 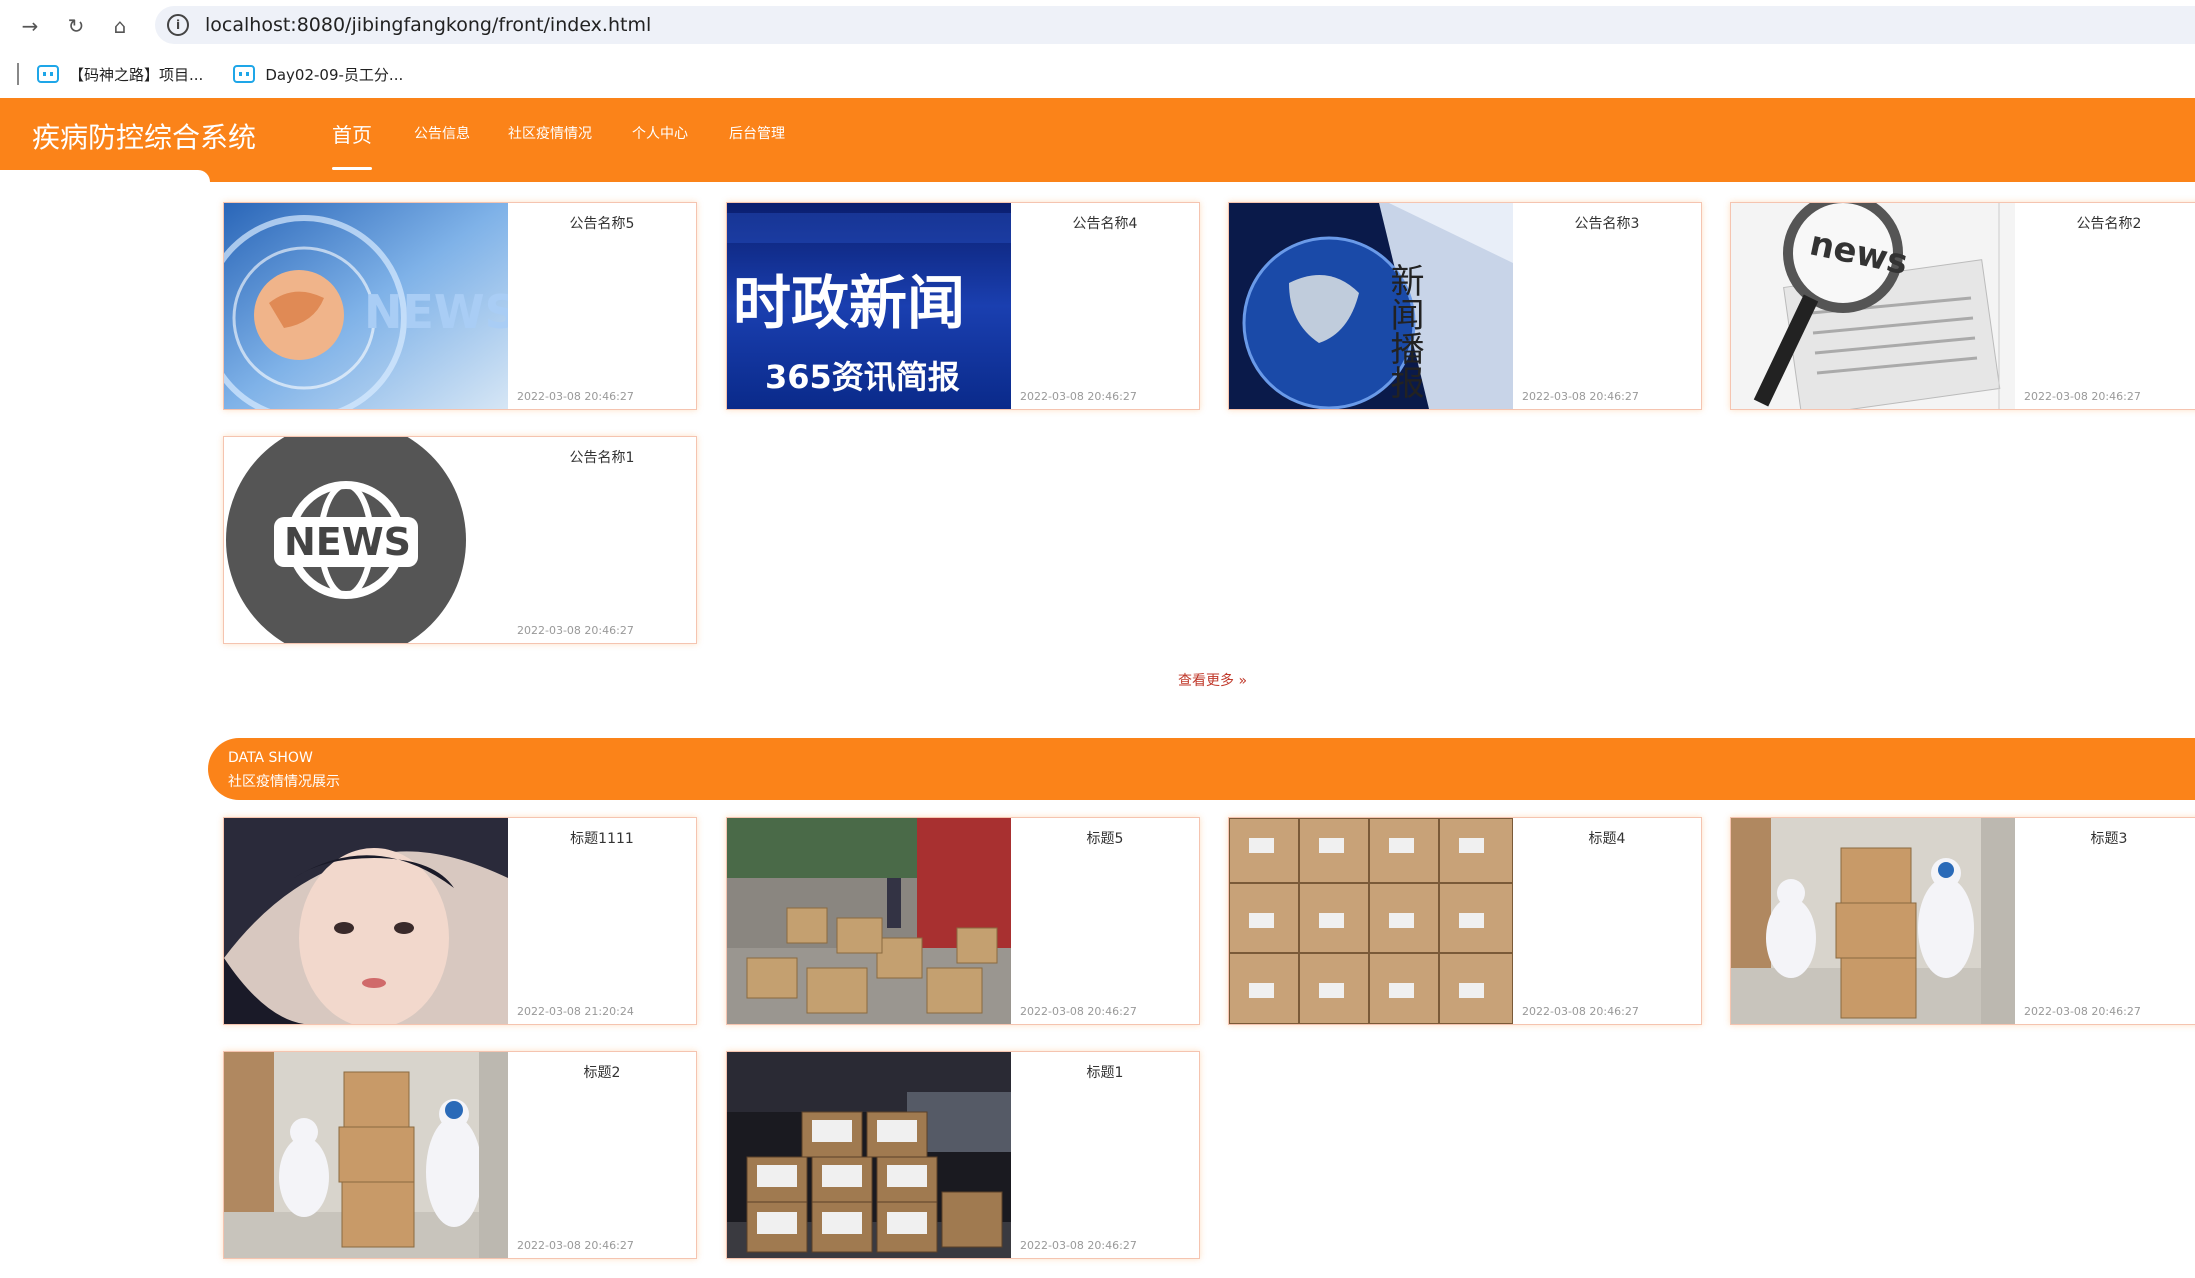 I want to click on nav-admin: 后台管理, so click(x=757, y=133).